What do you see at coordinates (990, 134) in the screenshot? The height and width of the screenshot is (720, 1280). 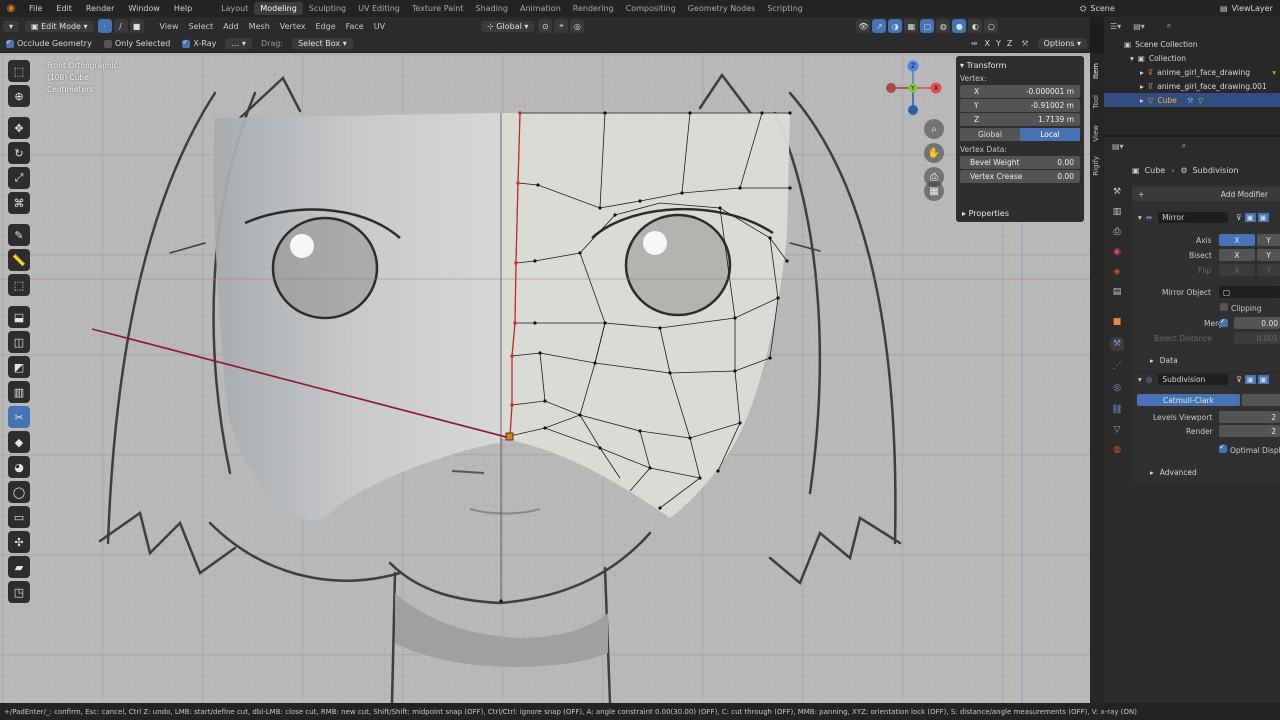 I see `global-button: Global` at bounding box center [990, 134].